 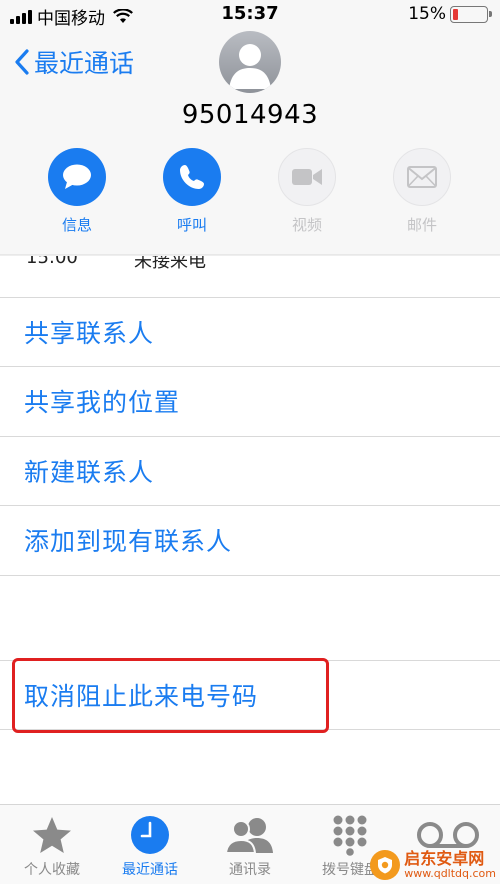 What do you see at coordinates (116, 264) in the screenshot?
I see `call-log-row: 15:00 未接来电` at bounding box center [116, 264].